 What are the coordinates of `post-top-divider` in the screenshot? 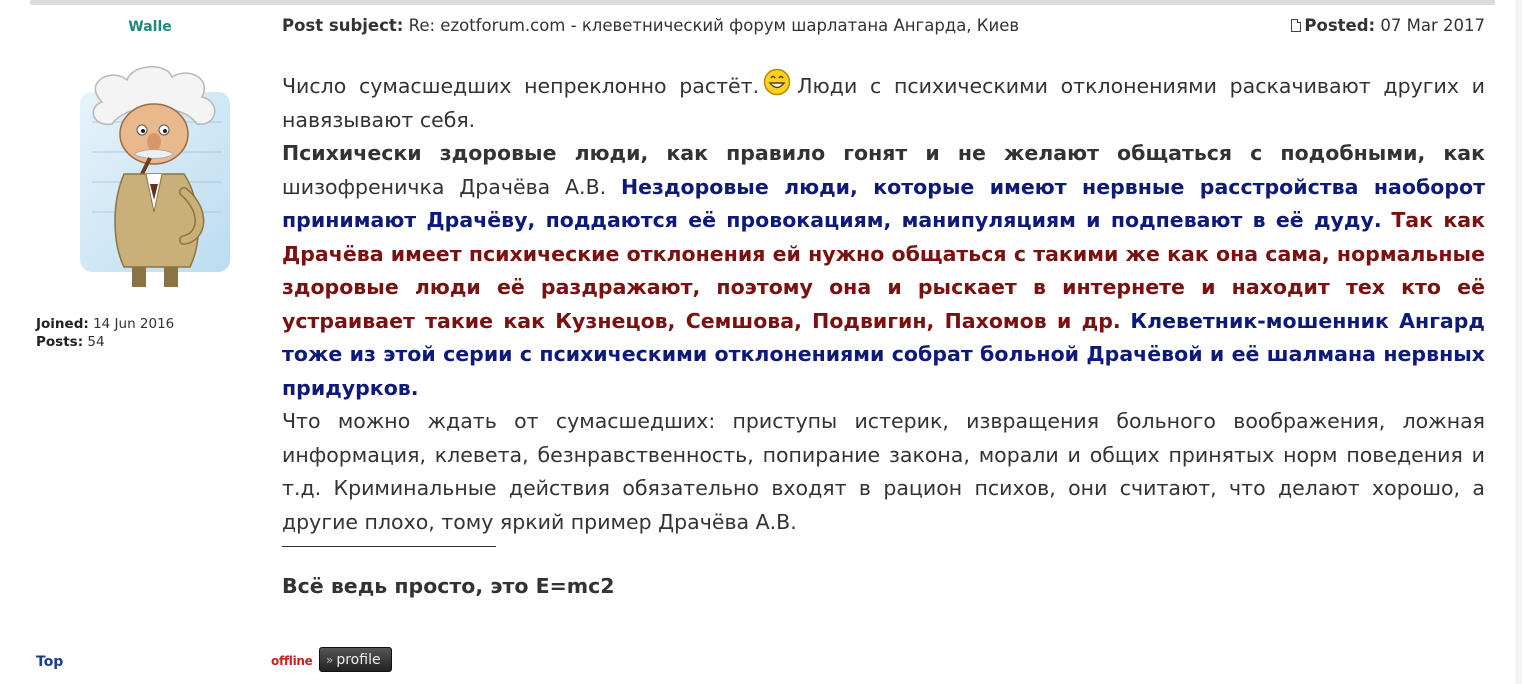 It's located at (762, 2).